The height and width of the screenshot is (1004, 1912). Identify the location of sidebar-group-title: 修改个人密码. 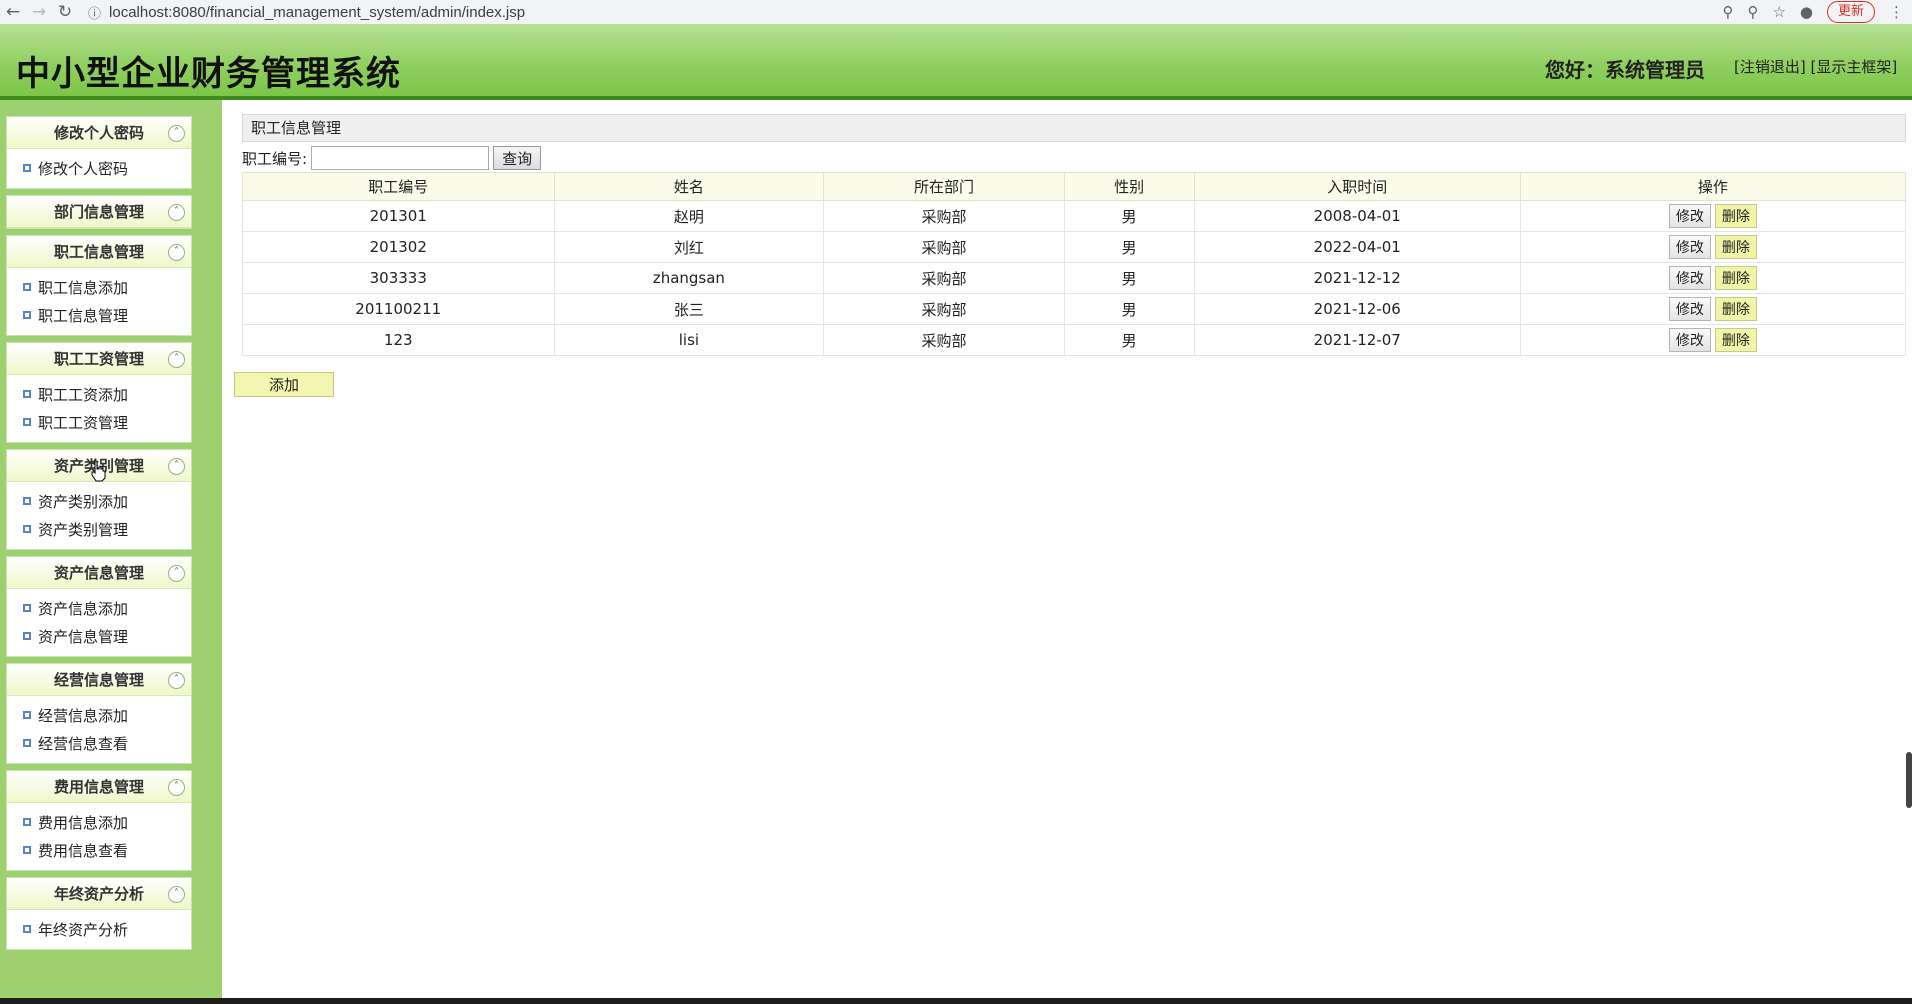
(98, 133).